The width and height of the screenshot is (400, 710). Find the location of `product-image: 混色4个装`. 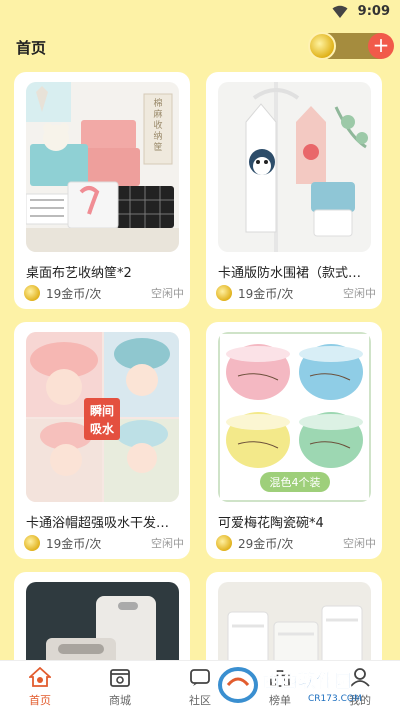

product-image: 混色4个装 is located at coordinates (294, 417).